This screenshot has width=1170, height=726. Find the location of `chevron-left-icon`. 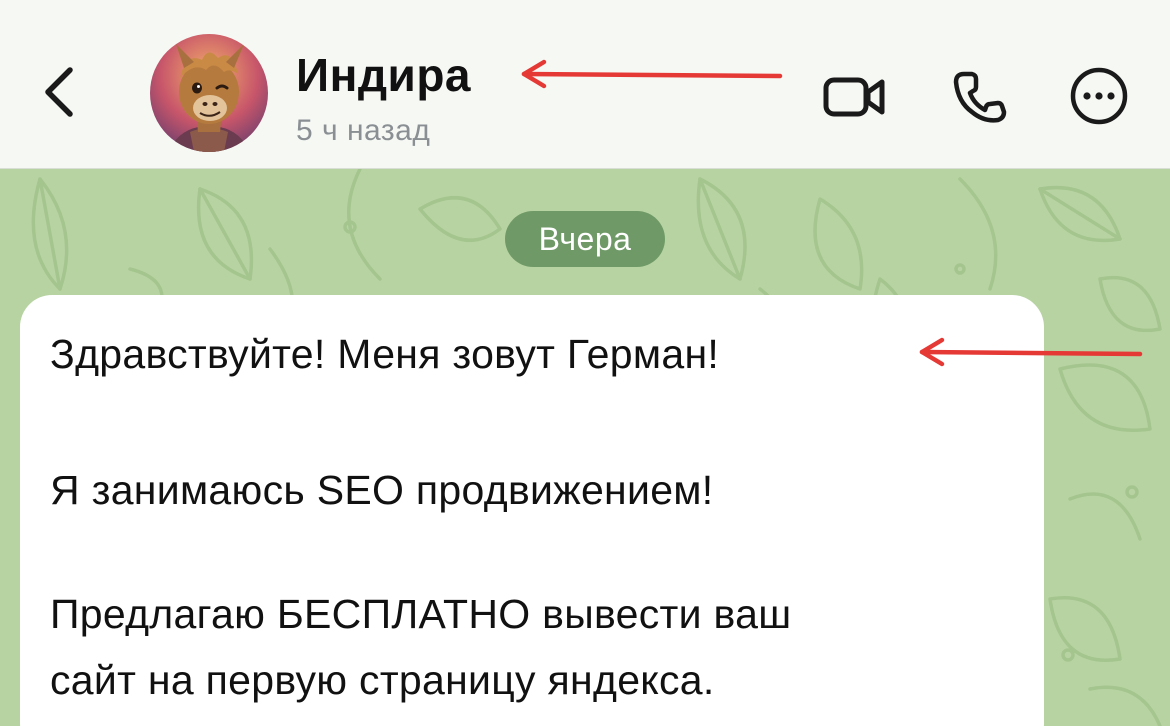

chevron-left-icon is located at coordinates (59, 92).